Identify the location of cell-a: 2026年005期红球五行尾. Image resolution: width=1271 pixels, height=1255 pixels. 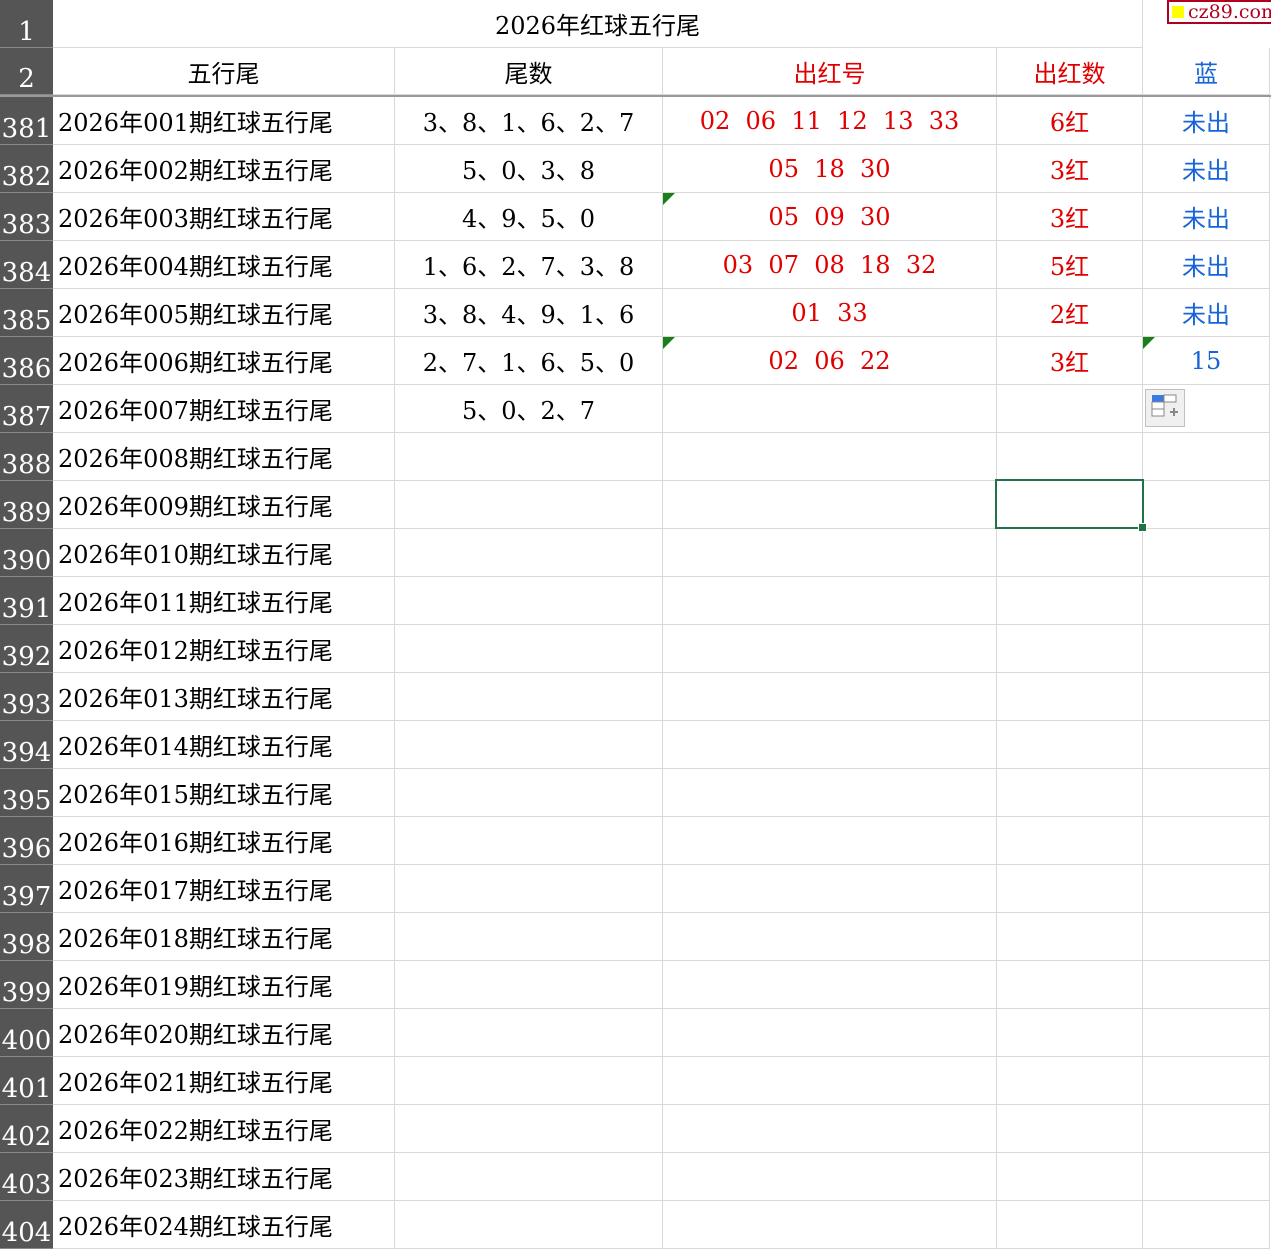
(224, 313).